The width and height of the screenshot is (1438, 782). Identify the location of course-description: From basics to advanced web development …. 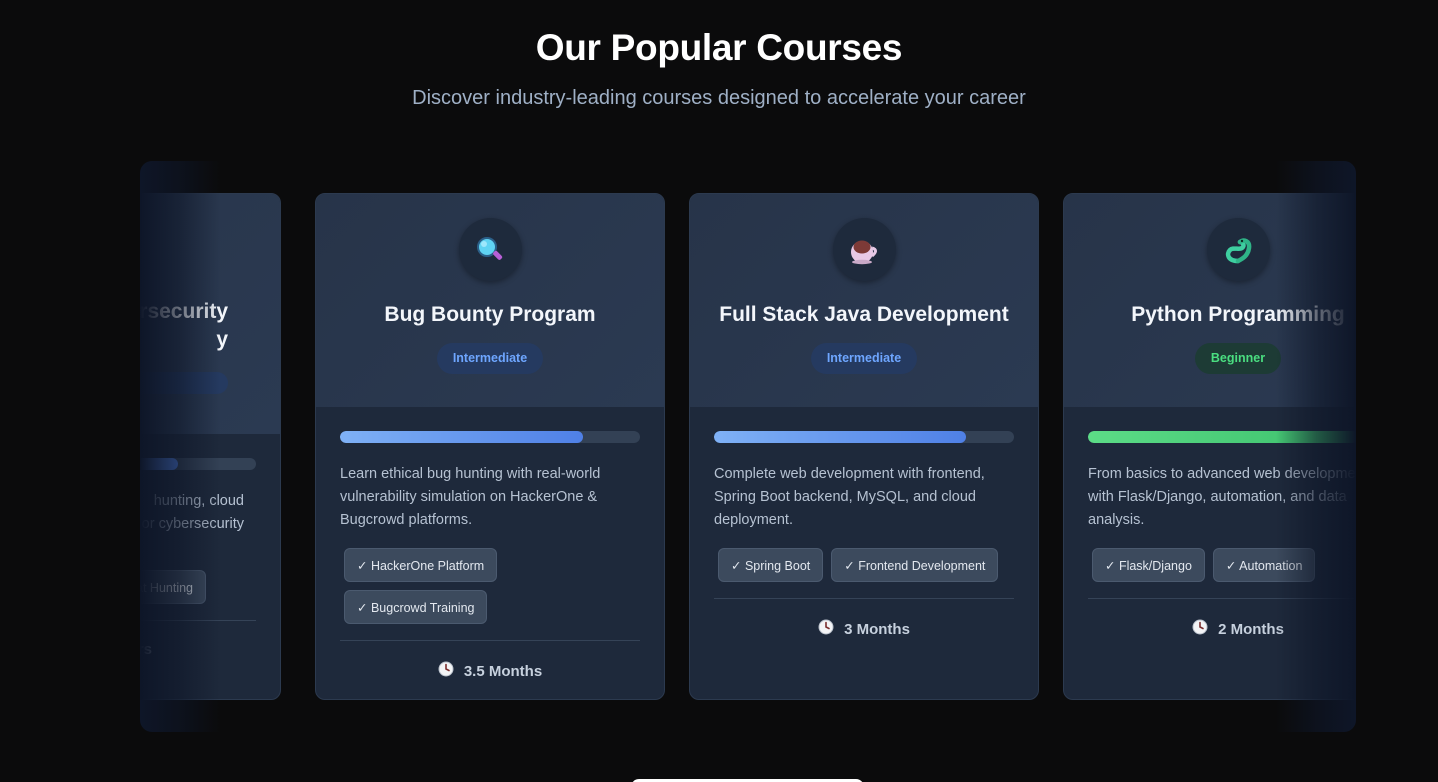
(1222, 497).